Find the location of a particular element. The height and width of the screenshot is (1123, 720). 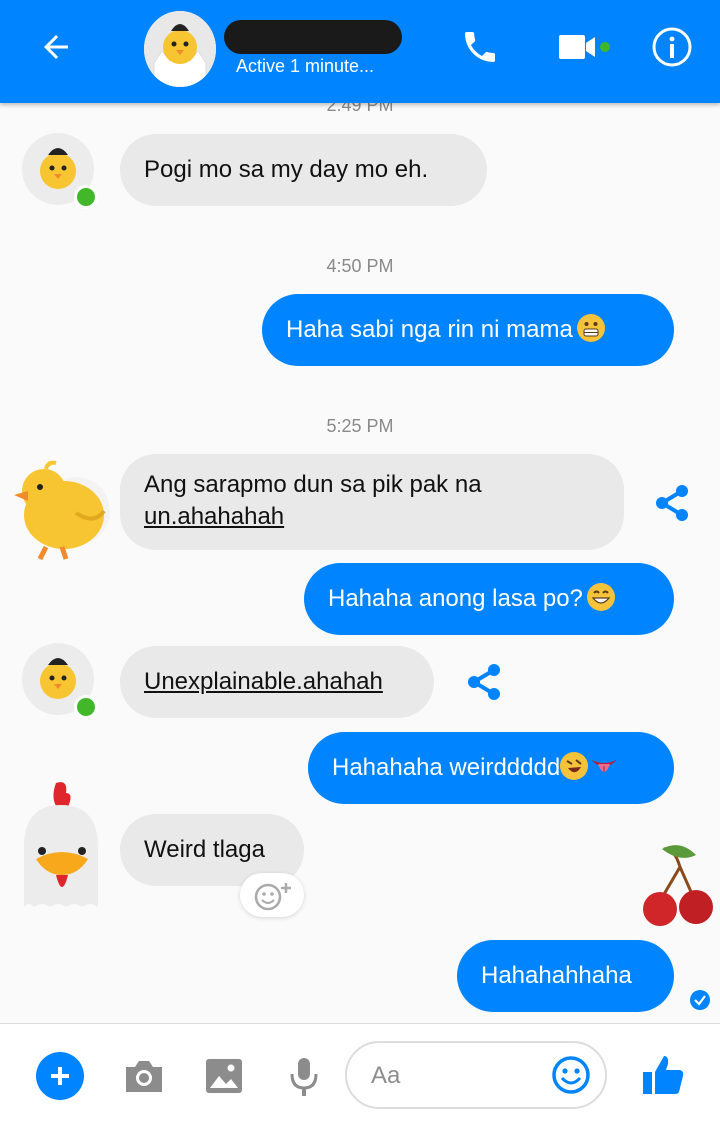

timestamp: 4:50 PM is located at coordinates (360, 266).